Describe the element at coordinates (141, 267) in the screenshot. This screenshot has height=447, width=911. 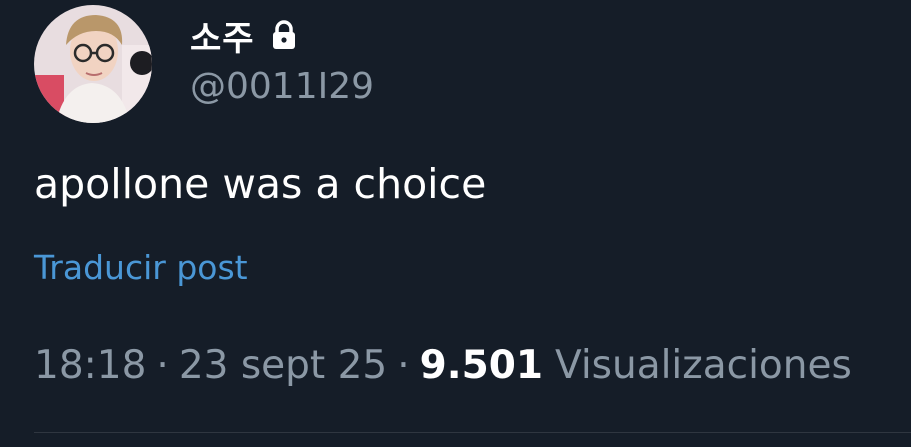
I see `translate-post-link: Traducir post` at that location.